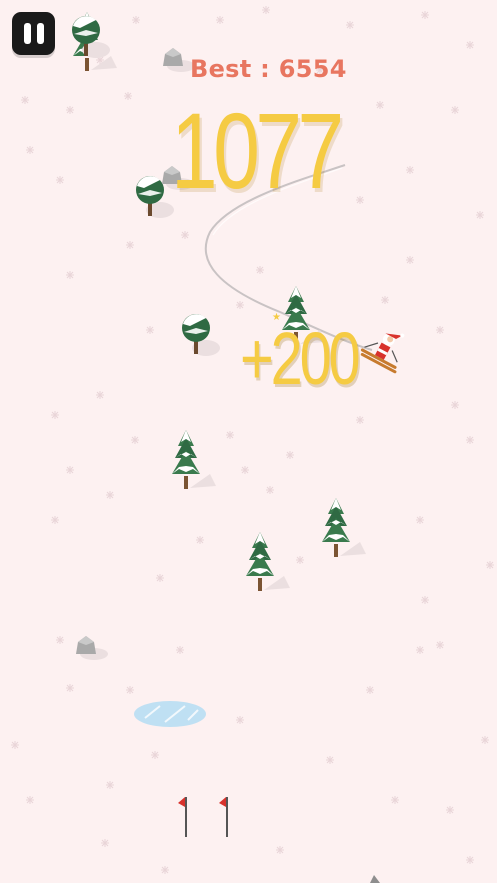 This screenshot has width=497, height=883. What do you see at coordinates (201, 335) in the screenshot?
I see `bush-middle` at bounding box center [201, 335].